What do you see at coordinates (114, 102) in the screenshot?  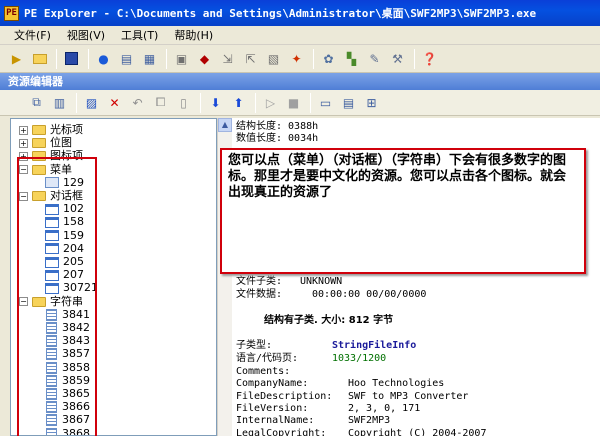 I see `delete-icon: ✕` at bounding box center [114, 102].